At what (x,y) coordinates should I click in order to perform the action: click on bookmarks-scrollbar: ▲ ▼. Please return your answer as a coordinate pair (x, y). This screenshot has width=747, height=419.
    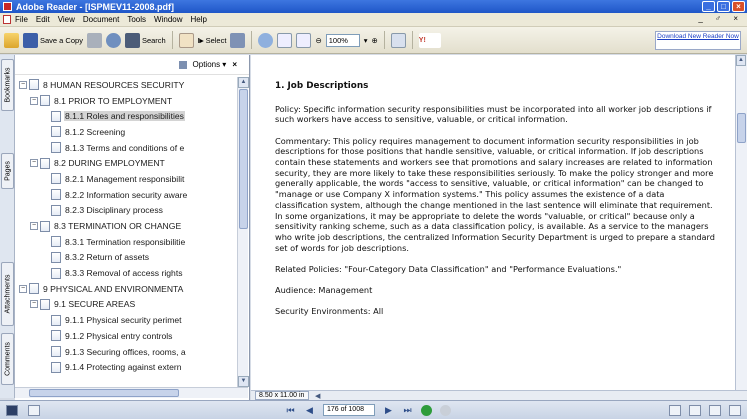
    Looking at the image, I should click on (243, 232).